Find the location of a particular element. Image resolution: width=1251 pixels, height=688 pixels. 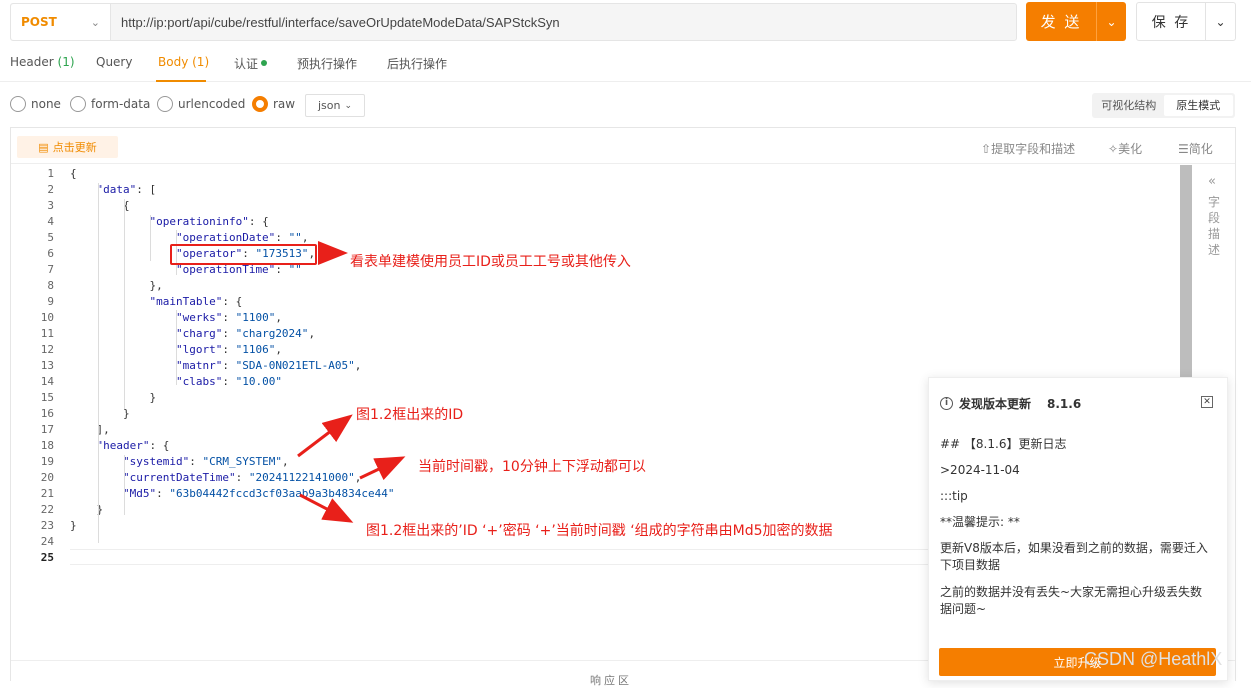

arrow-md5 is located at coordinates (326, 508).